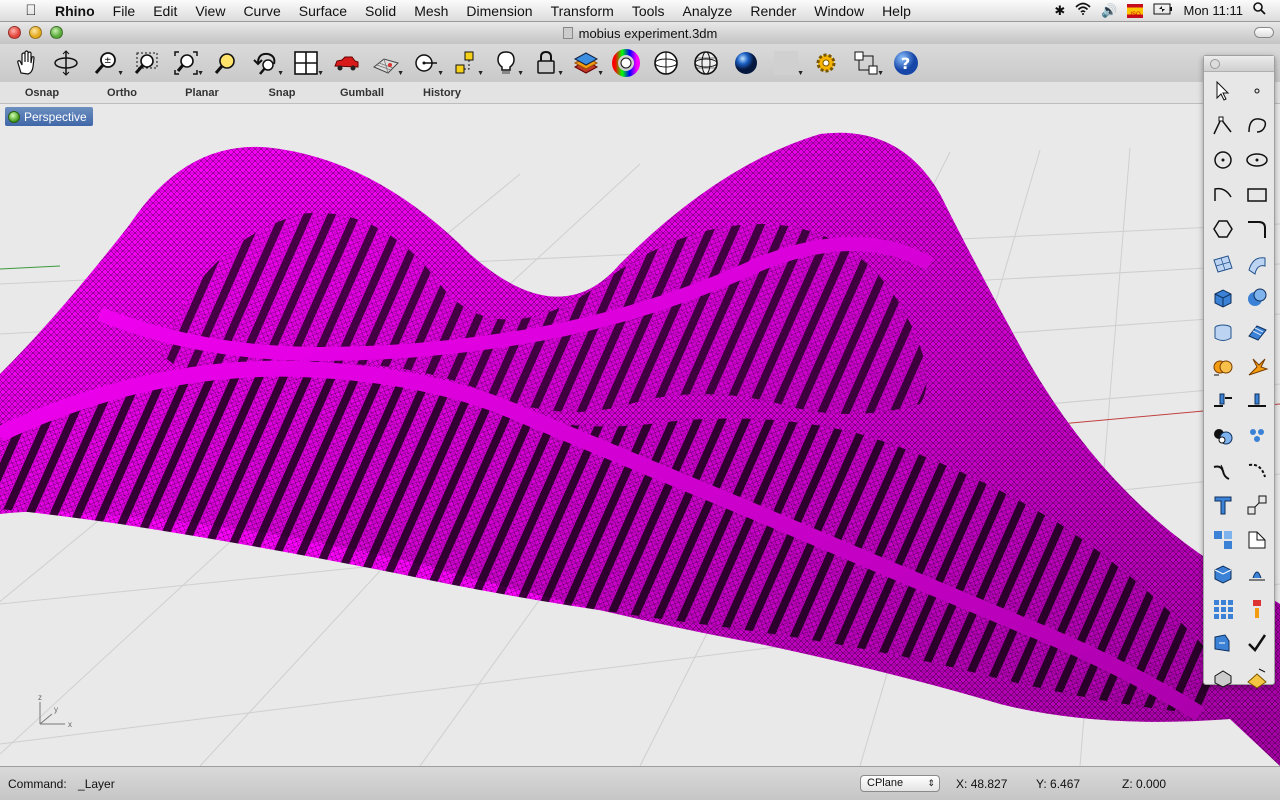 The height and width of the screenshot is (800, 1280). Describe the element at coordinates (42, 93) in the screenshot. I see `osnap-toggle: Osnap` at that location.